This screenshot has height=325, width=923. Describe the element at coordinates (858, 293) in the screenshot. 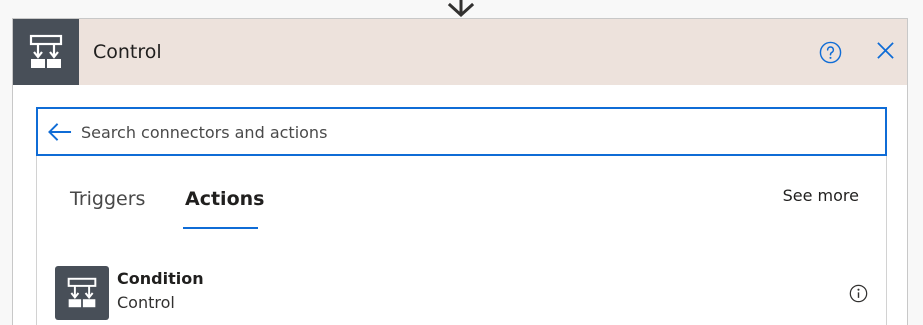

I see `info-icon` at that location.